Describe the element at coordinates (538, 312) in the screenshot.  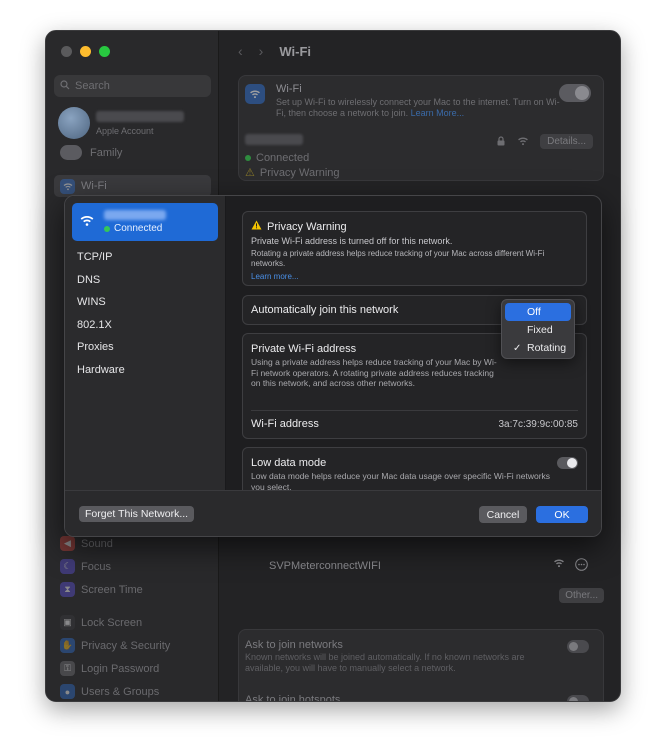
I see `menu-item-off: Off` at that location.